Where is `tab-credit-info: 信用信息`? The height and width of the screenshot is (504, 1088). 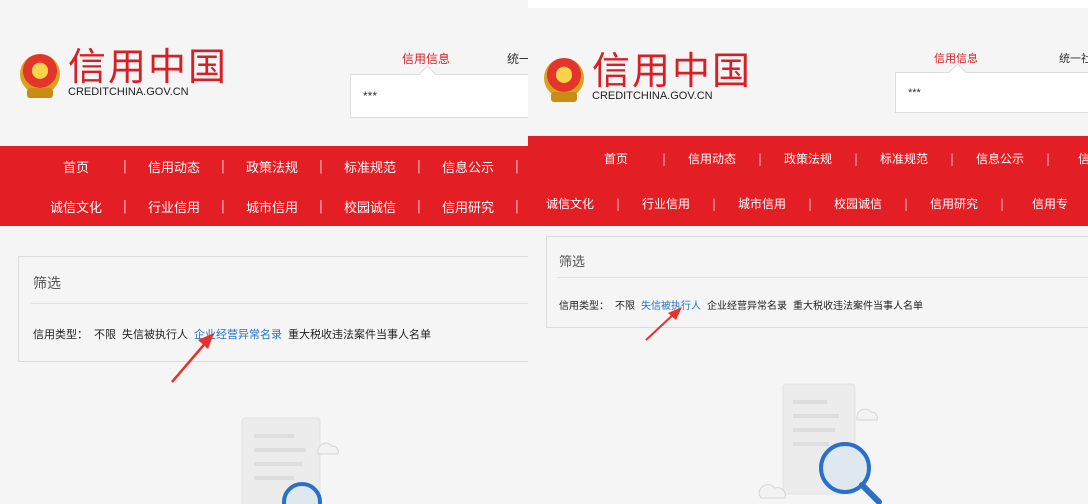
tab-credit-info: 信用信息 is located at coordinates (426, 58).